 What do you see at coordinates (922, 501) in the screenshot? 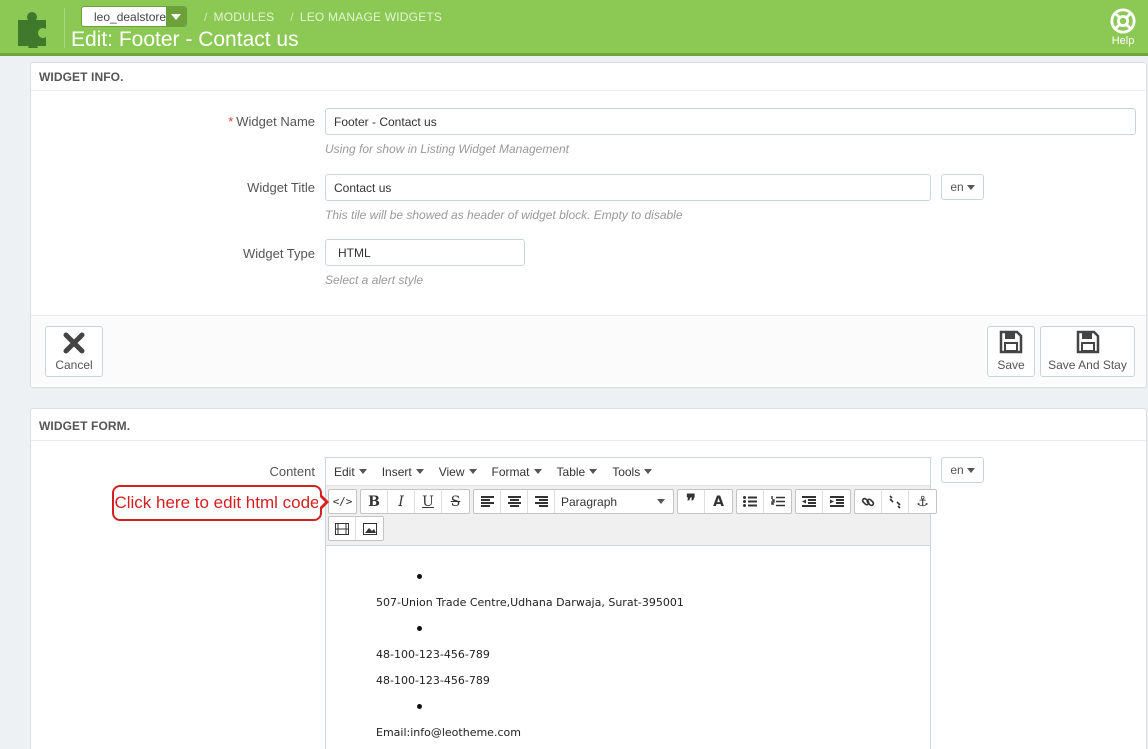
I see `anchor-icon: ⚓` at bounding box center [922, 501].